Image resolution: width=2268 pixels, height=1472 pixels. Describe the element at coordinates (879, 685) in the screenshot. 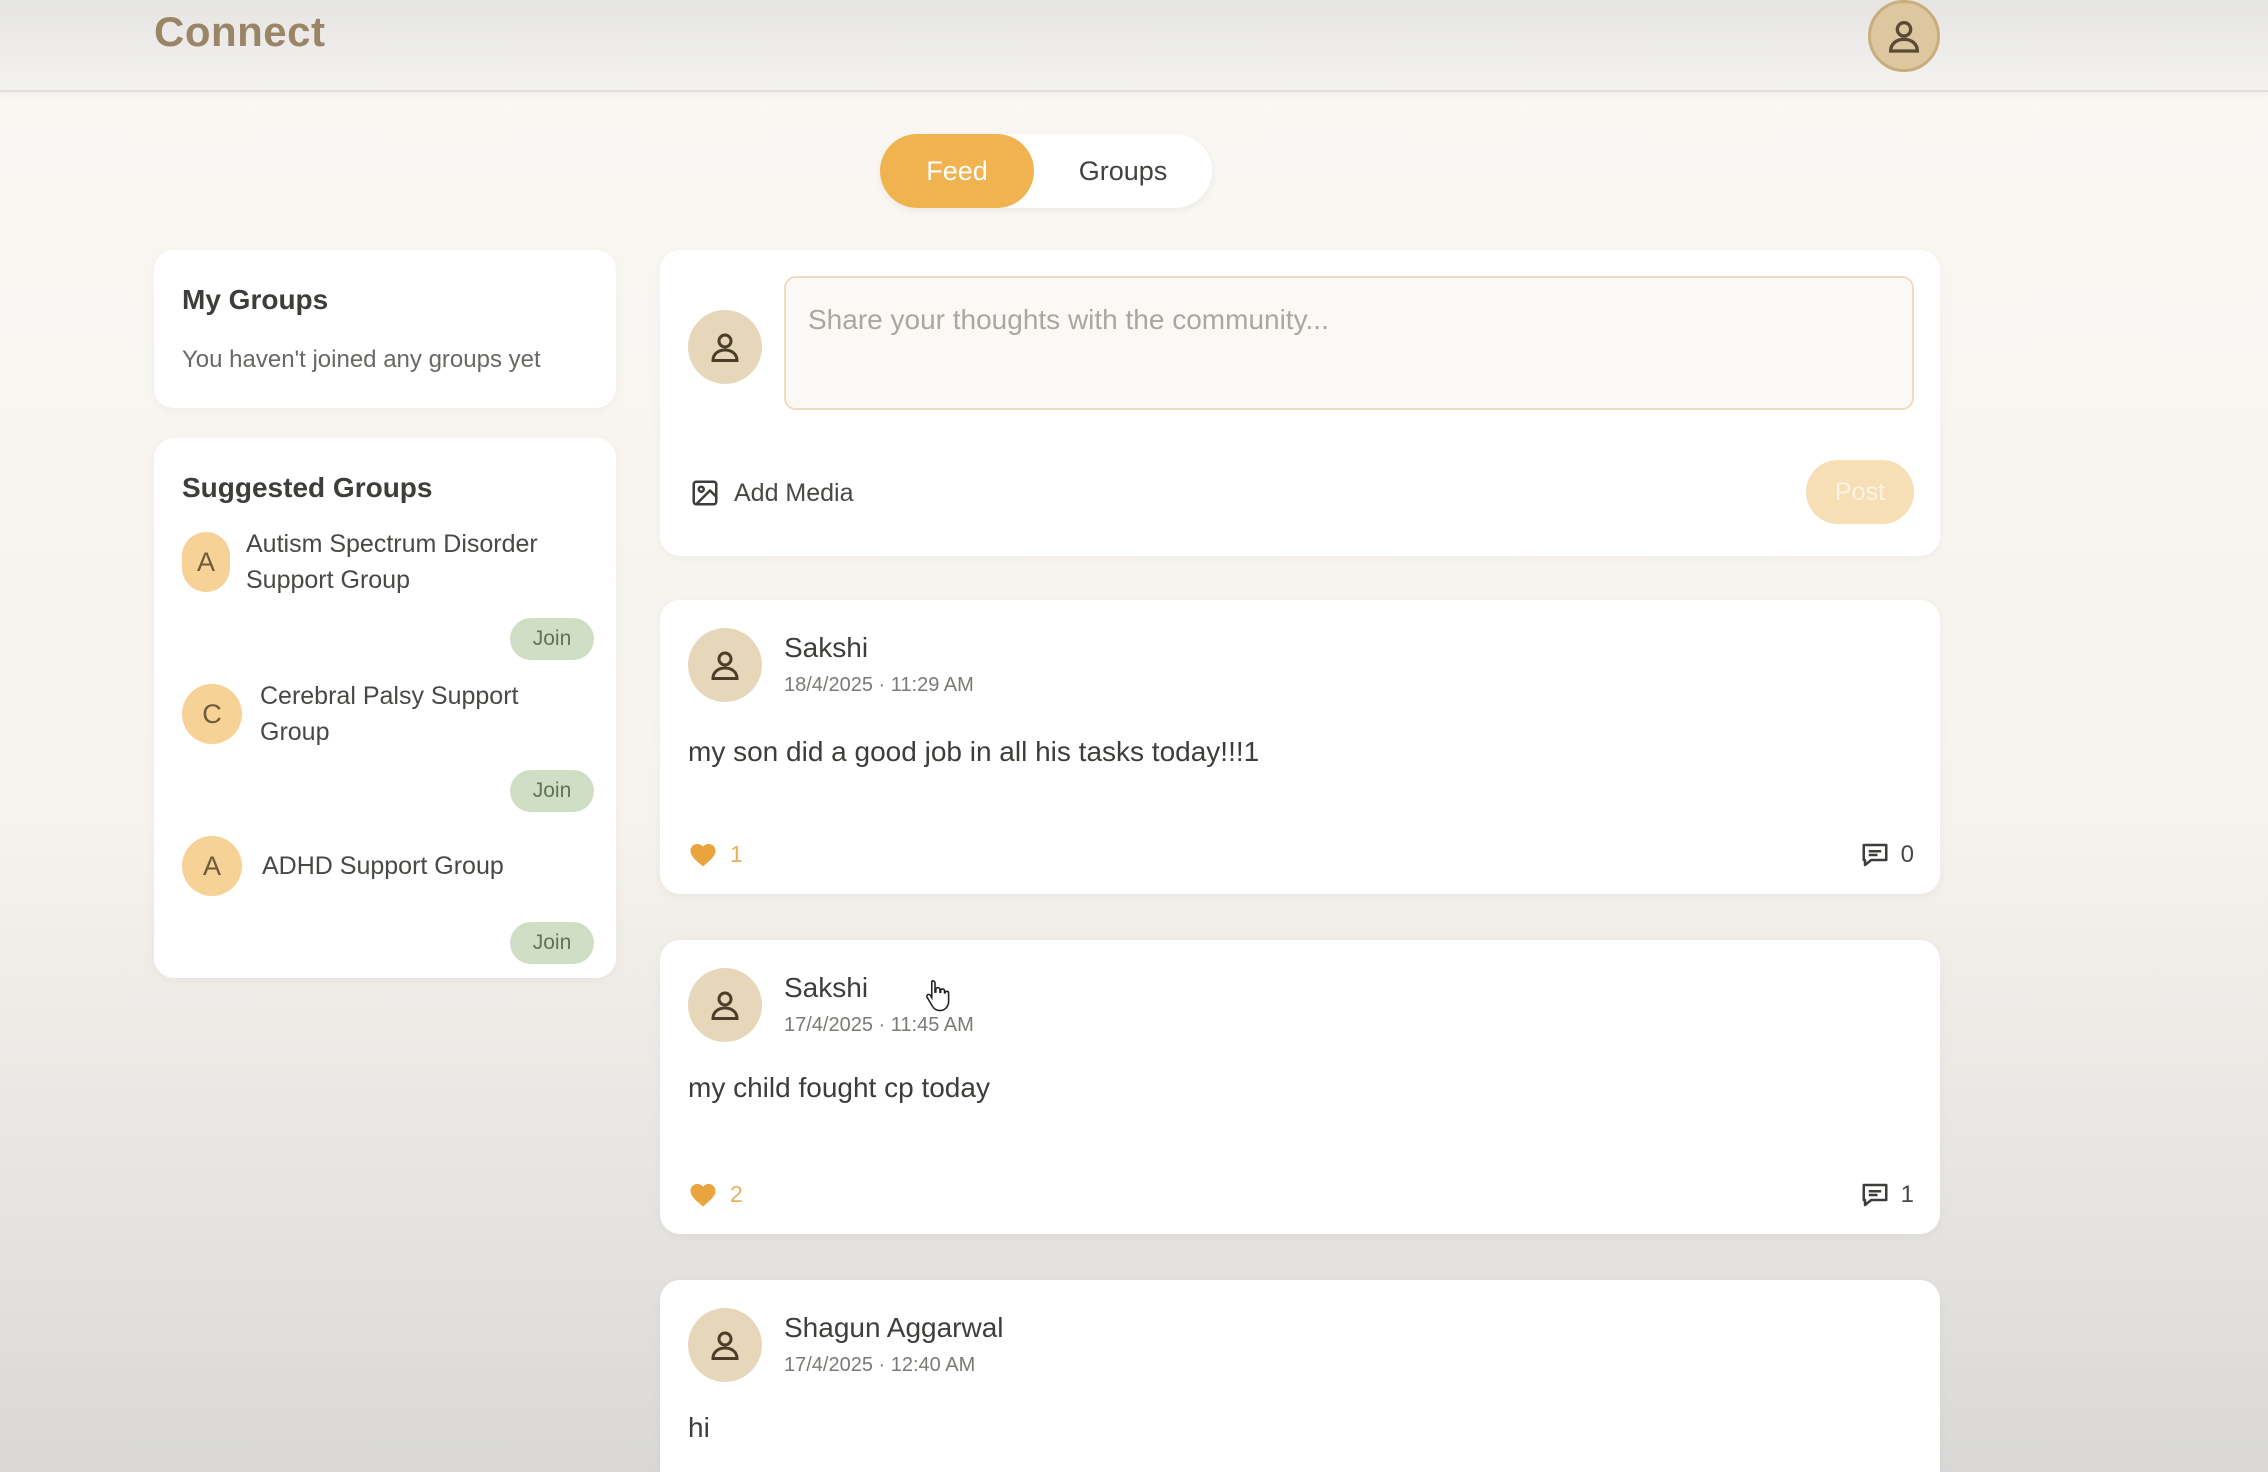

I see `post-timestamp: 18/4/2025 · 11:29 AM` at that location.